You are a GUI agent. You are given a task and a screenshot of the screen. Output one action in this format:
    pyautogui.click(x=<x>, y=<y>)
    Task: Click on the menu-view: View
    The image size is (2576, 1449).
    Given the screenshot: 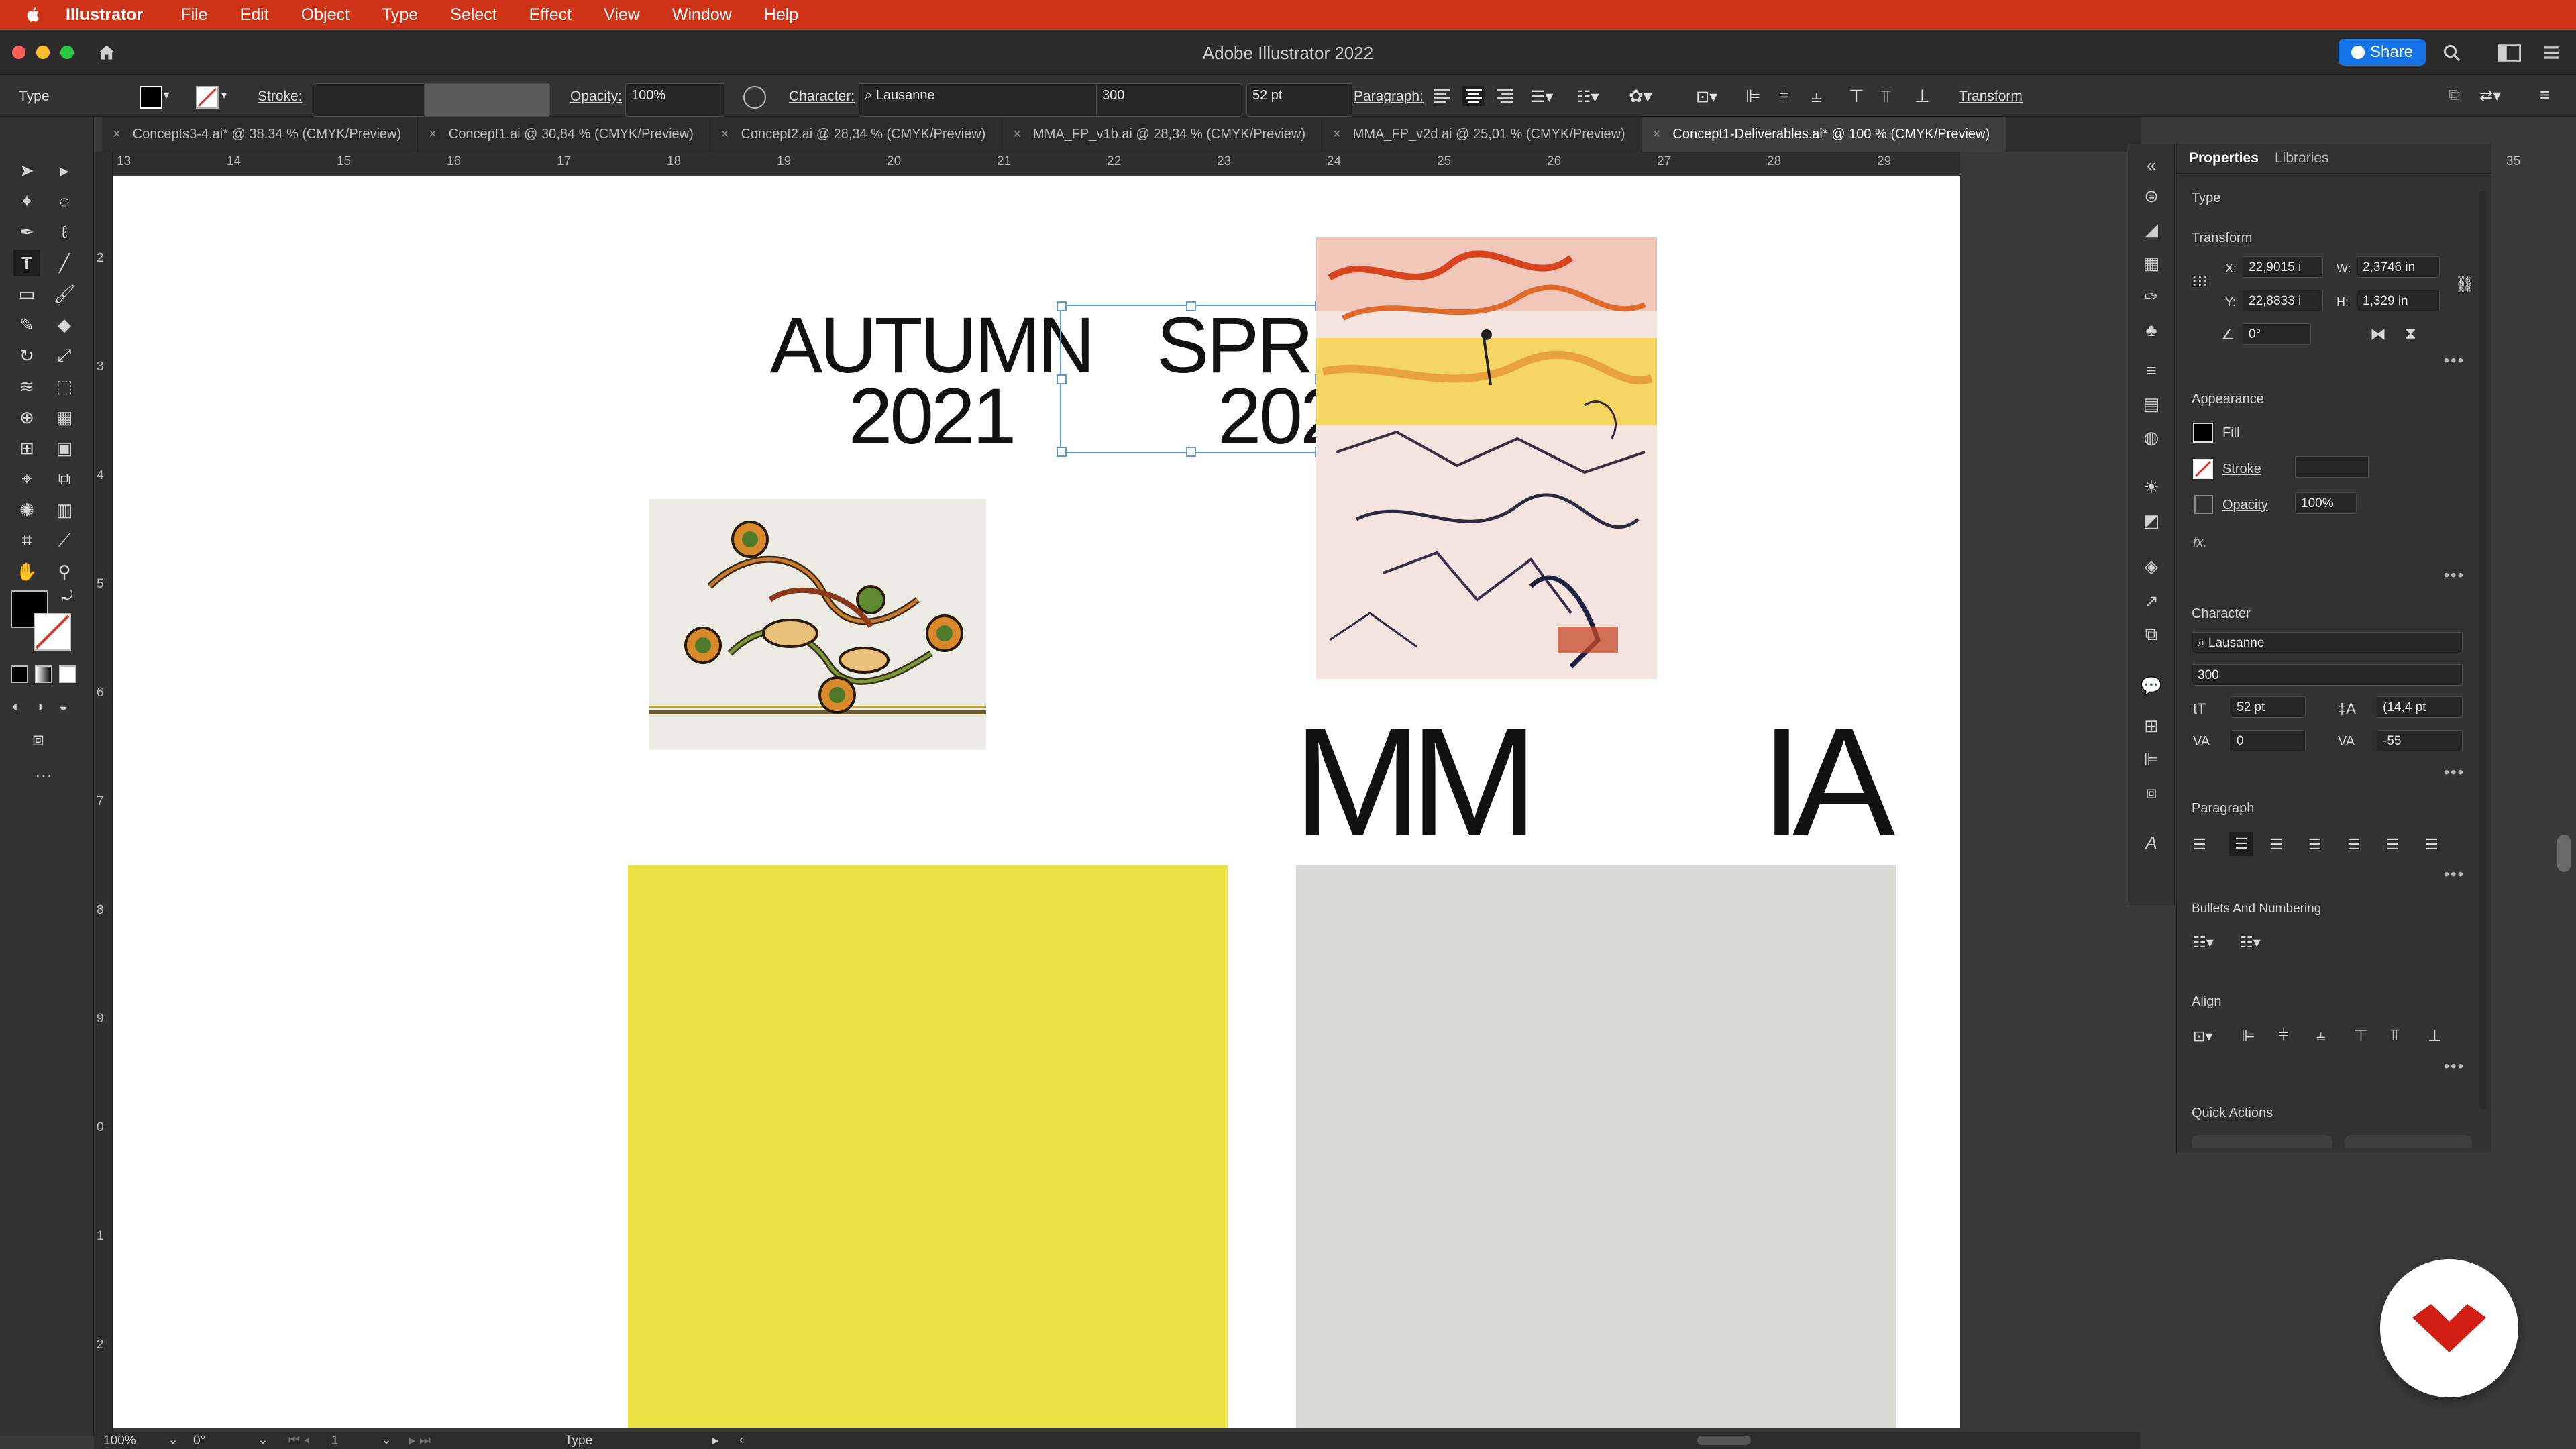 What is the action you would take?
    pyautogui.click(x=622, y=15)
    